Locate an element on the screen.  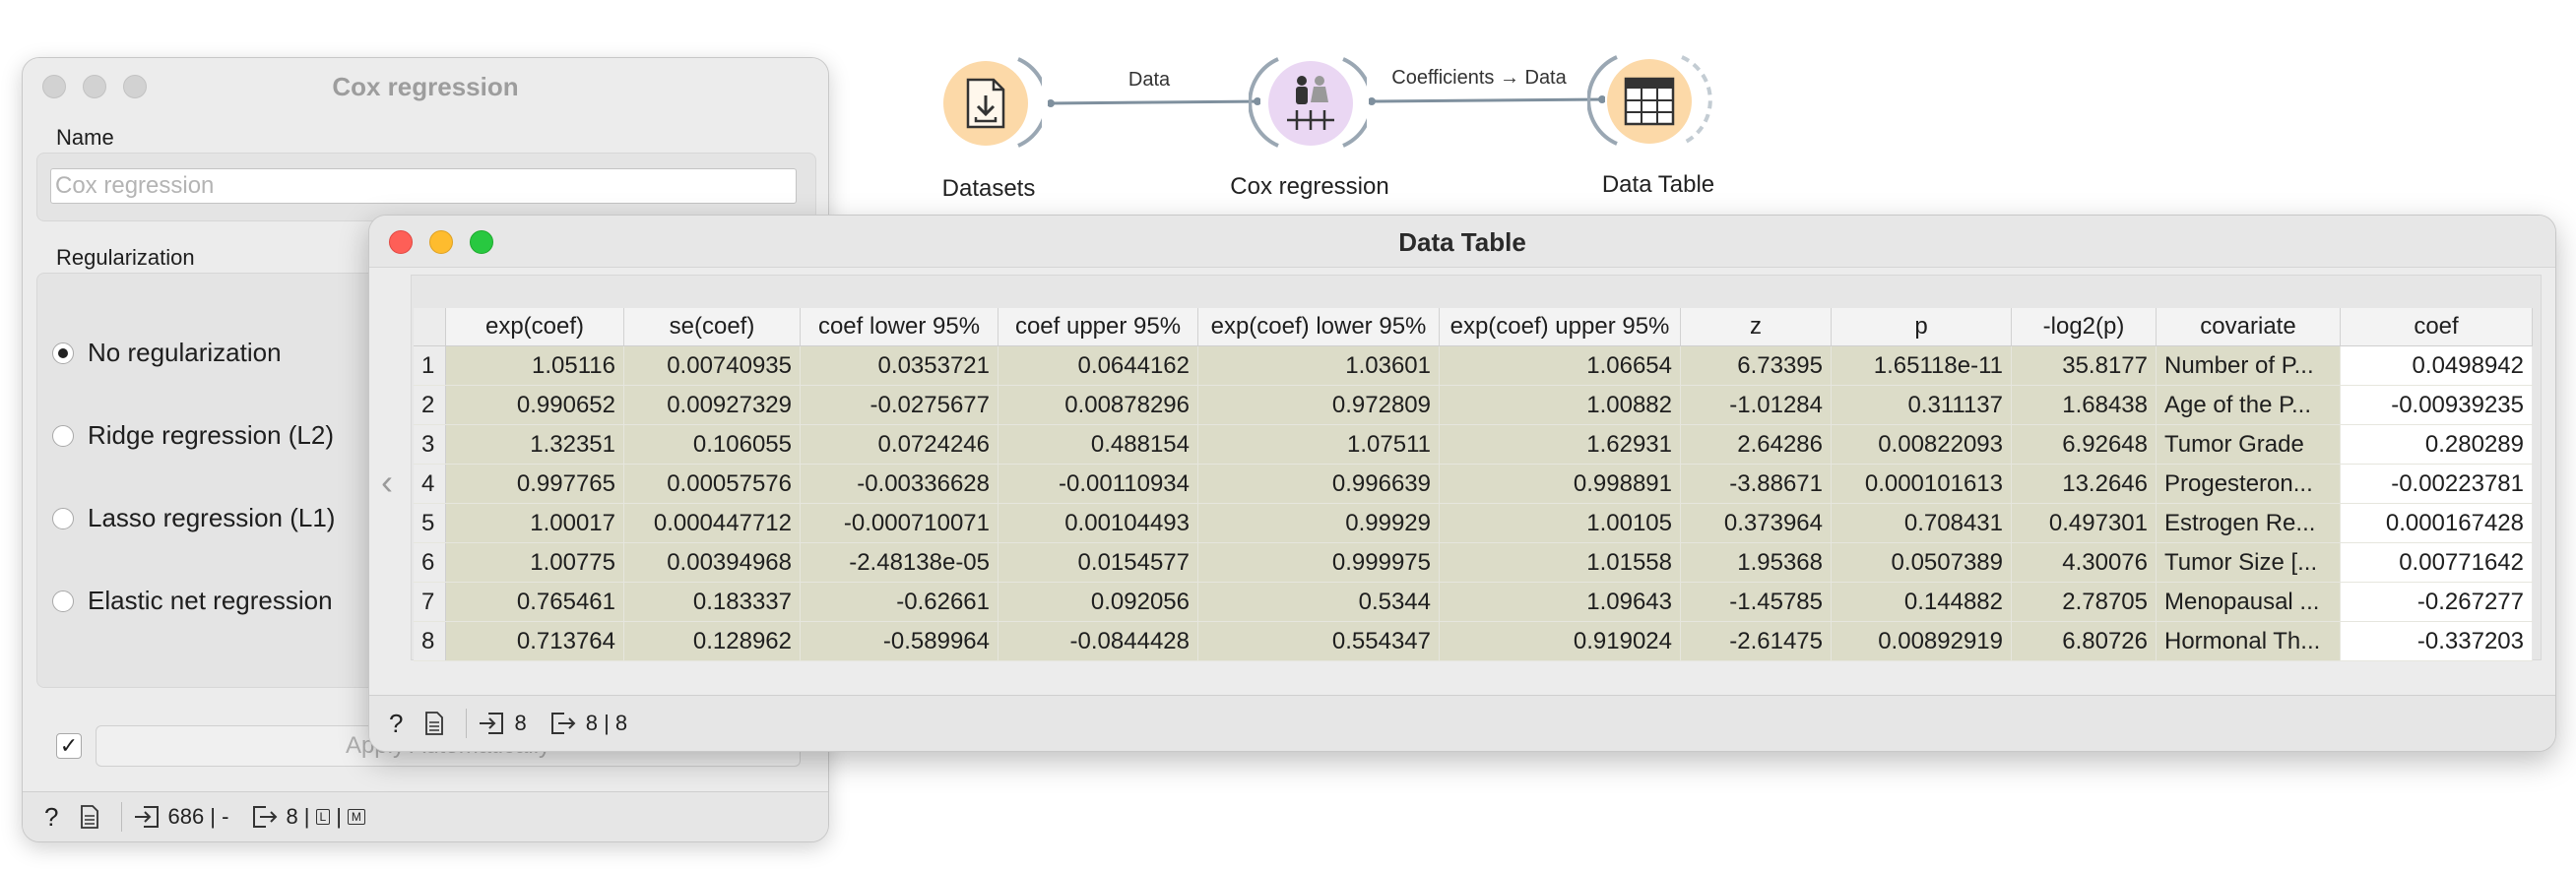
table-cell: 0.00057576 is located at coordinates (712, 484).